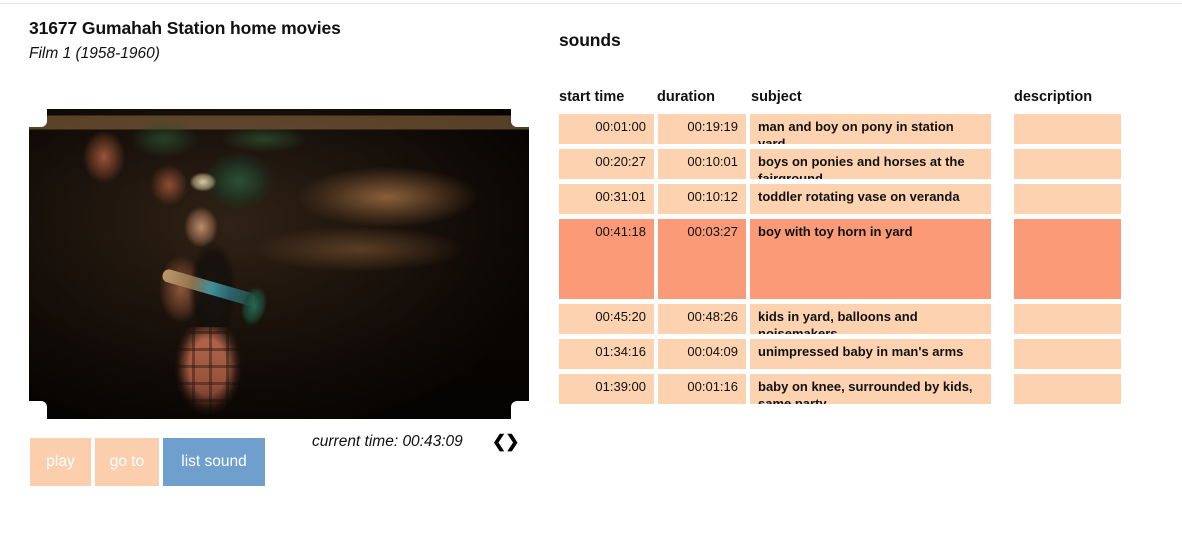 The height and width of the screenshot is (559, 1182). What do you see at coordinates (702, 199) in the screenshot?
I see `cell-duration: 00:10:12` at bounding box center [702, 199].